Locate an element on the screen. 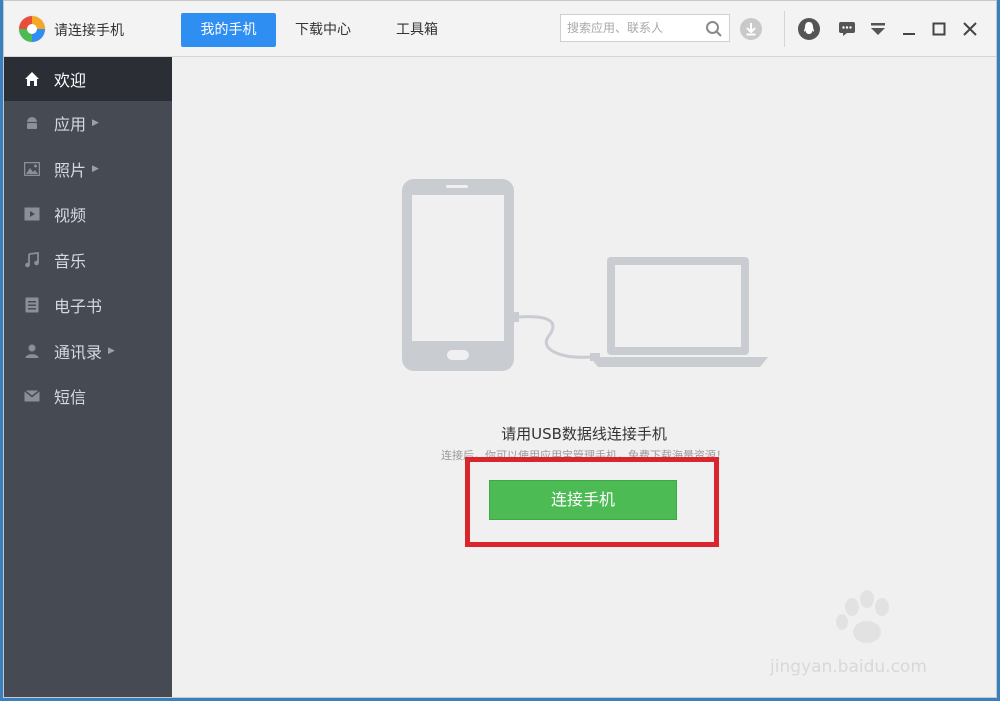 This screenshot has height=701, width=1000. top-bar: 请连接手机 我的手机 下载中心 工具箱 is located at coordinates (500, 29).